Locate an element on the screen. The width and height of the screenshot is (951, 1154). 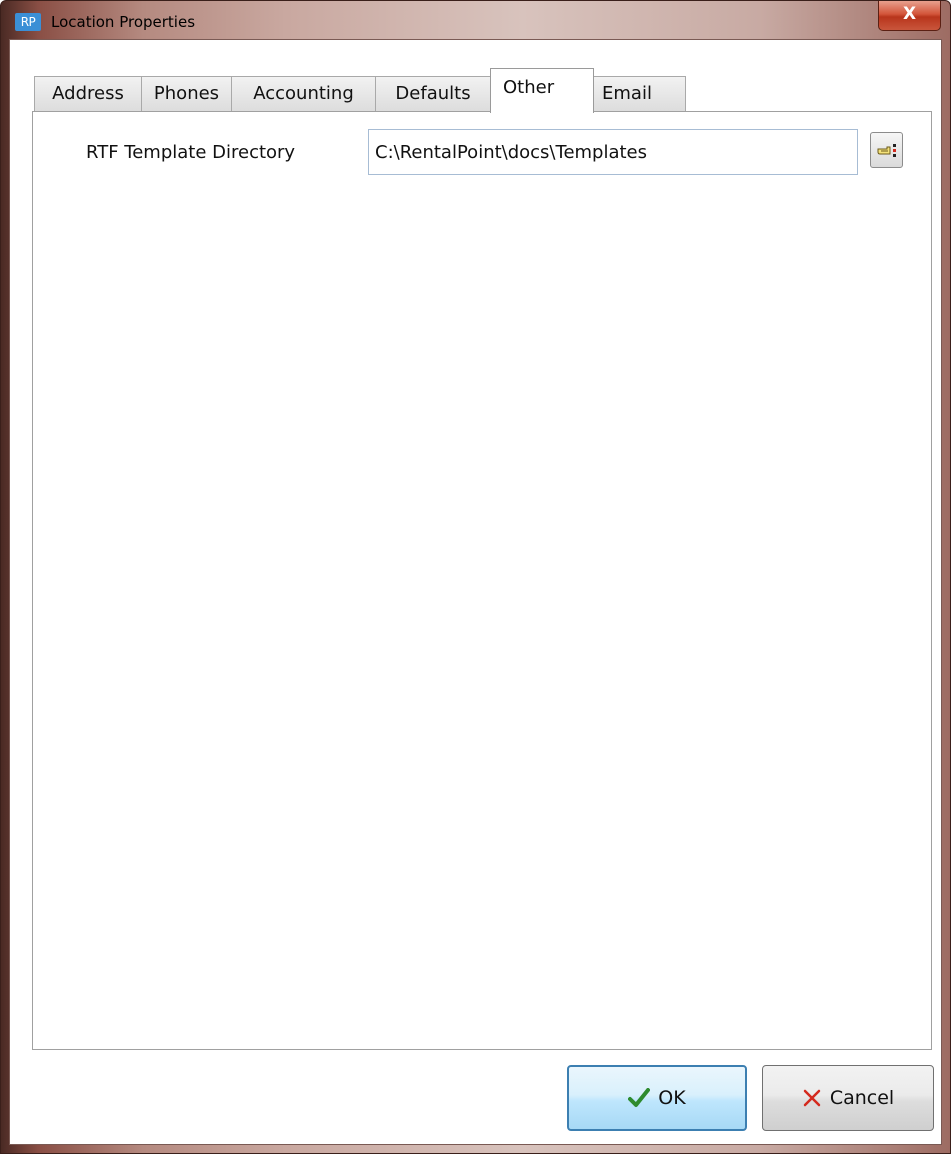
close-button: X is located at coordinates (909, 16).